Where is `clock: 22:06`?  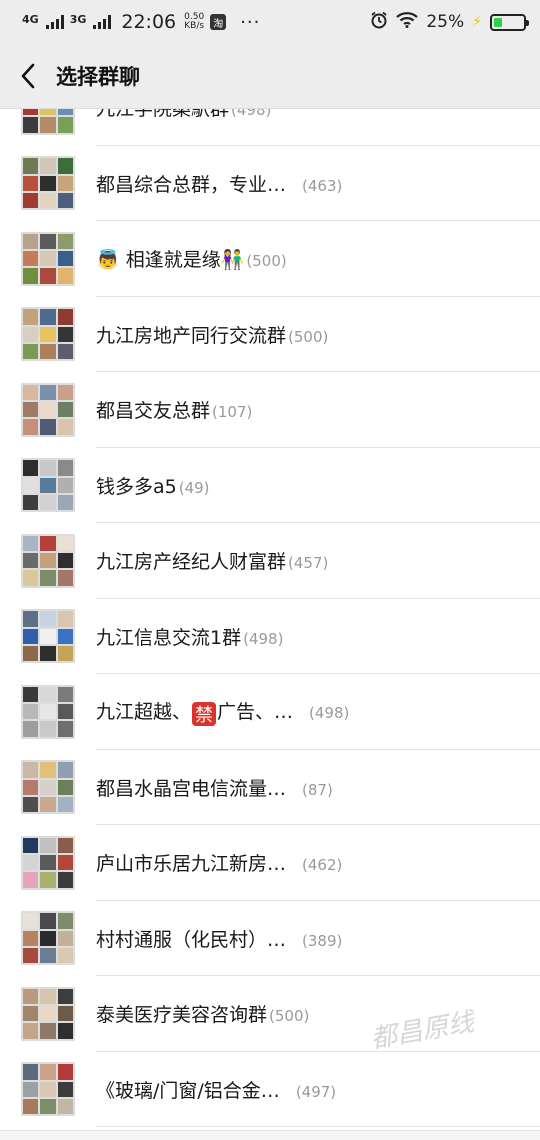 clock: 22:06 is located at coordinates (149, 22).